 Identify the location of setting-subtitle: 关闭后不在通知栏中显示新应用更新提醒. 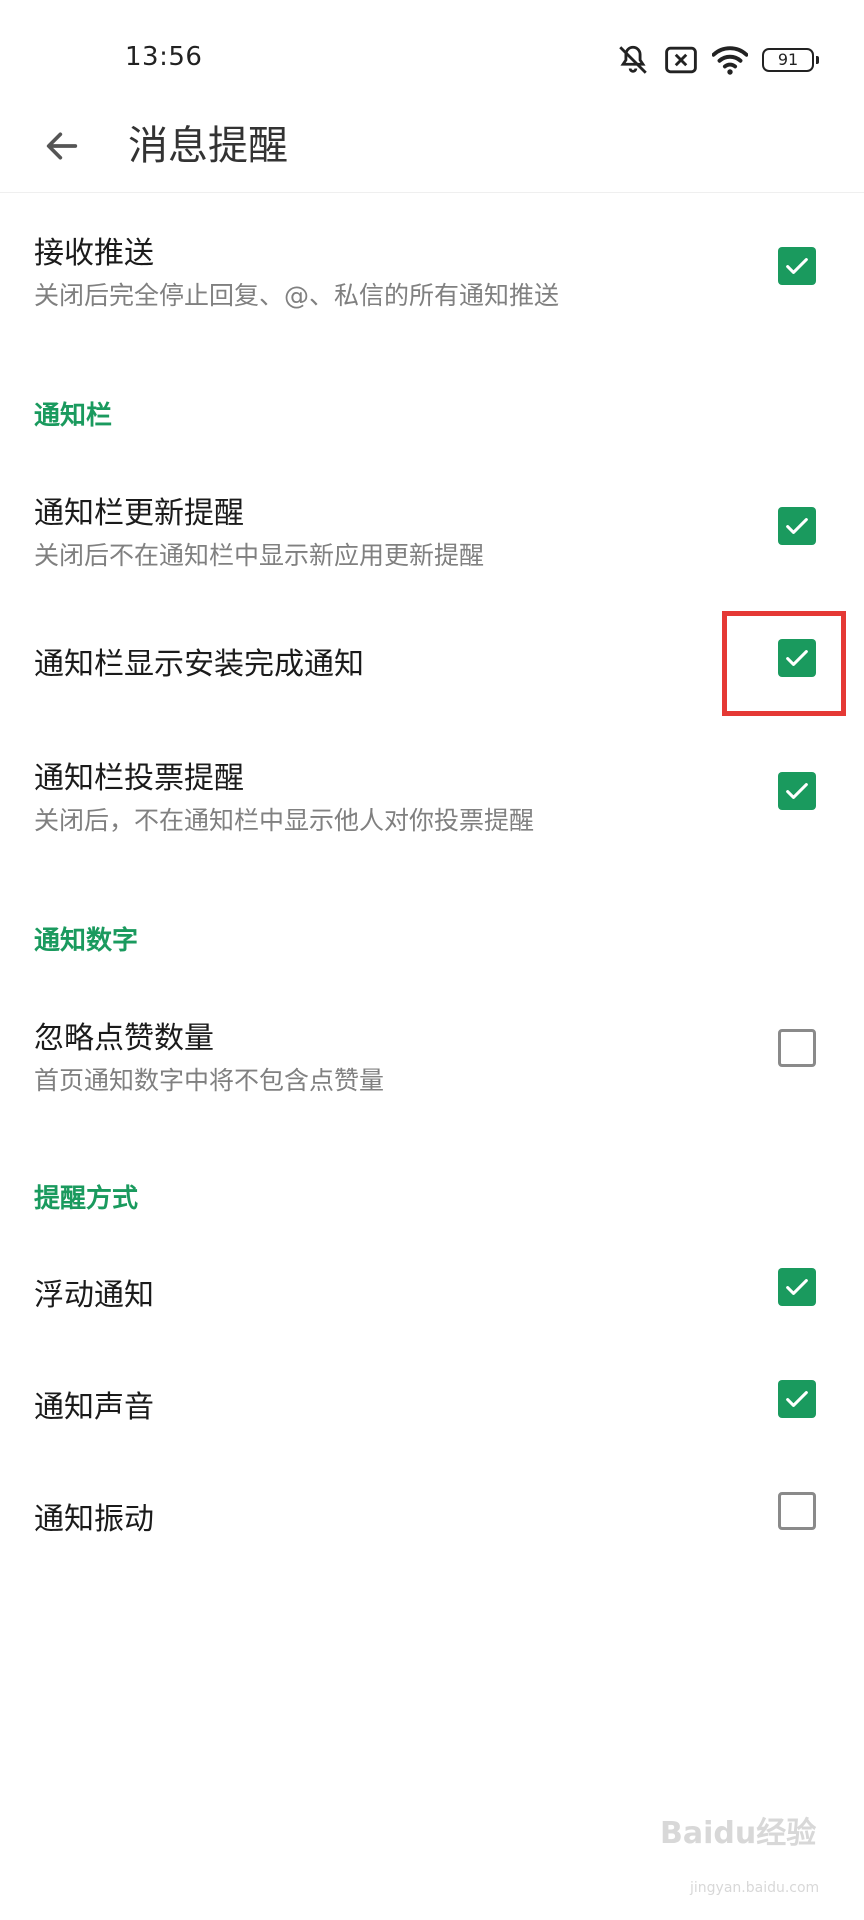
(259, 555).